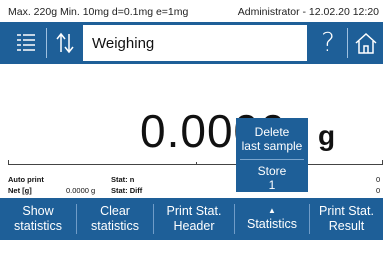 This screenshot has height=275, width=383. I want to click on button-label: Show, so click(38, 211).